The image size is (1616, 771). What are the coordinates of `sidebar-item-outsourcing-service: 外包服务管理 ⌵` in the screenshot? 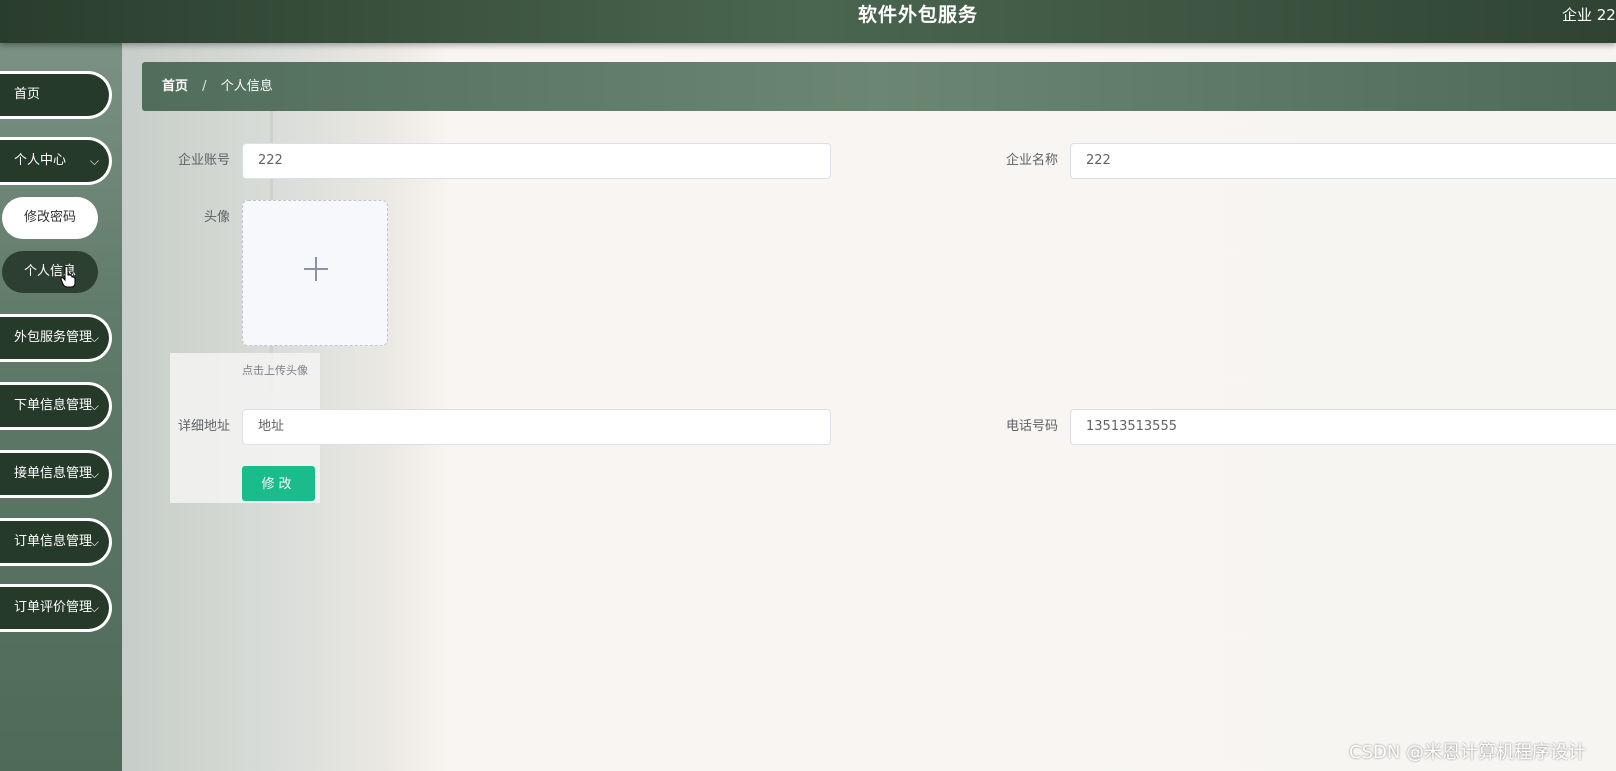 It's located at (56, 338).